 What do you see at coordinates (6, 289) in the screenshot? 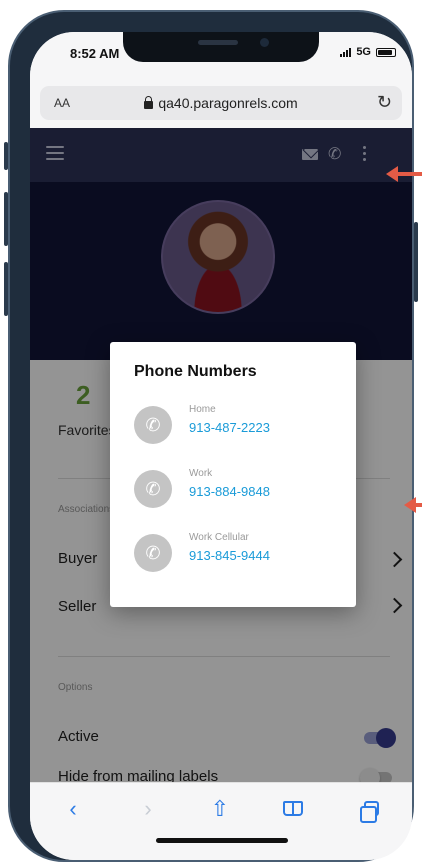
I see `volume-down-button` at bounding box center [6, 289].